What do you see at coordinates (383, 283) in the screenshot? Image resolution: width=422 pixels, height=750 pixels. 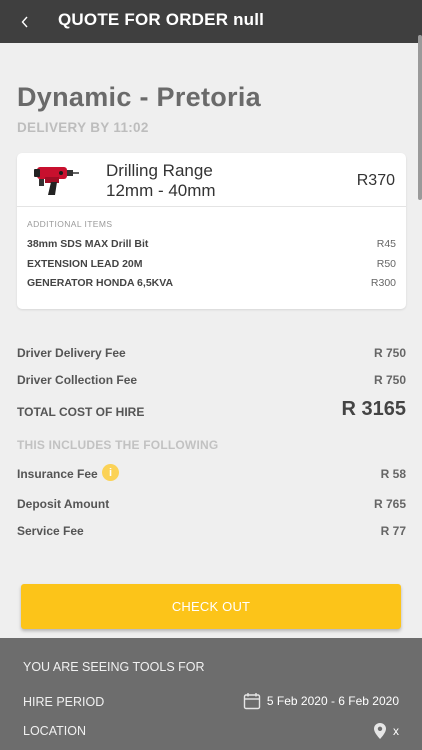 I see `additional-item-price: R300` at bounding box center [383, 283].